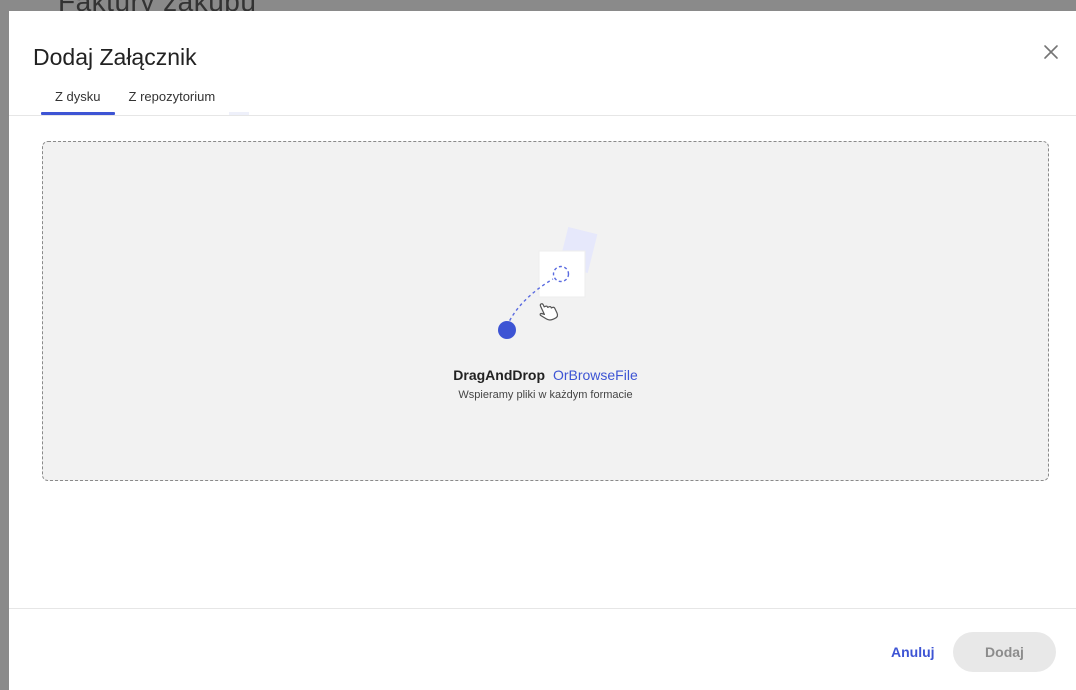  Describe the element at coordinates (1051, 52) in the screenshot. I see `close-icon` at that location.